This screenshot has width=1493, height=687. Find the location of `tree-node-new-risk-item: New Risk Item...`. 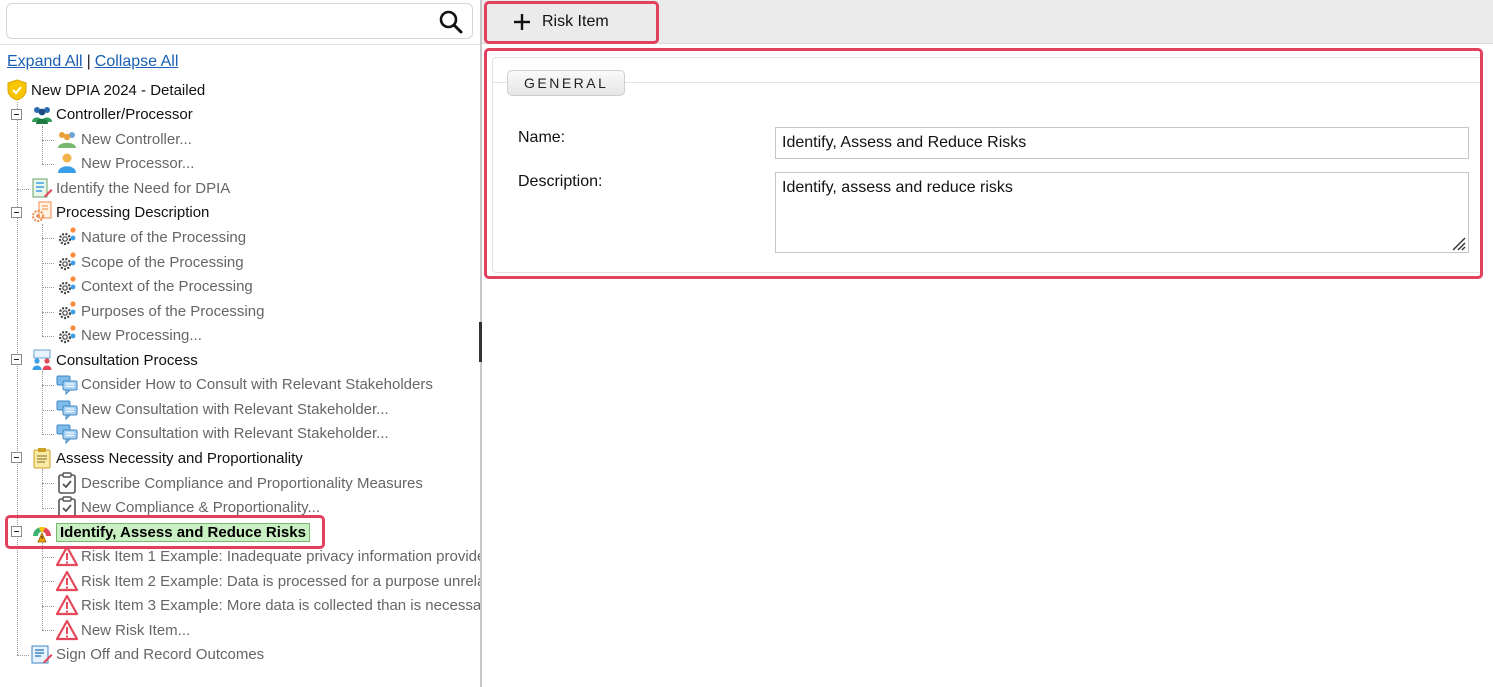

tree-node-new-risk-item: New Risk Item... is located at coordinates (123, 630).